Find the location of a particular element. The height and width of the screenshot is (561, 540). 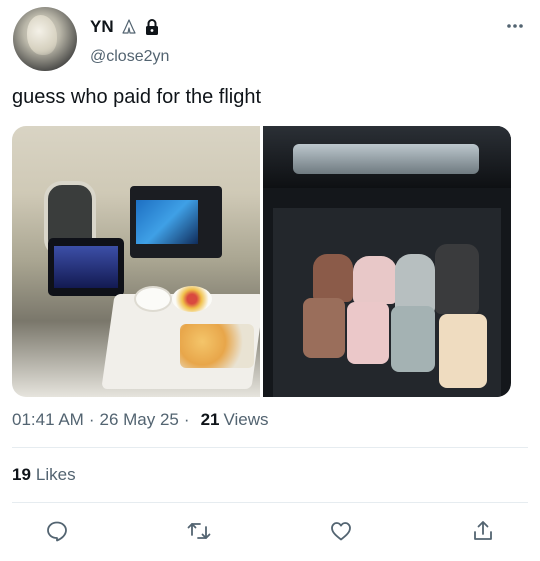

likes-summary: 19 Likes is located at coordinates (44, 475).